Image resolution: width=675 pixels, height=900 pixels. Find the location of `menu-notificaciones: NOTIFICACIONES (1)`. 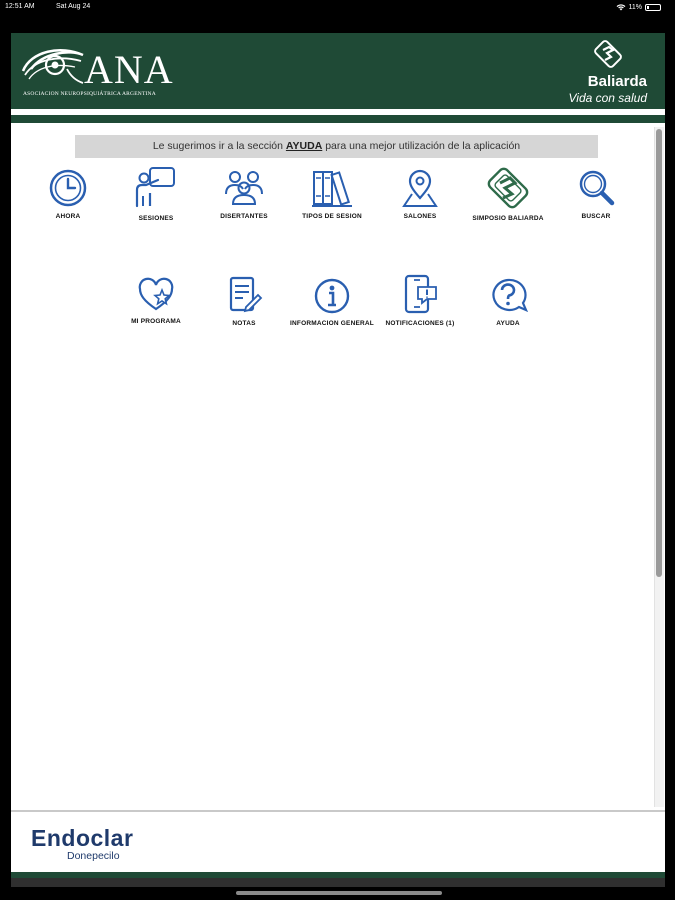

menu-notificaciones: NOTIFICACIONES (1) is located at coordinates (420, 301).